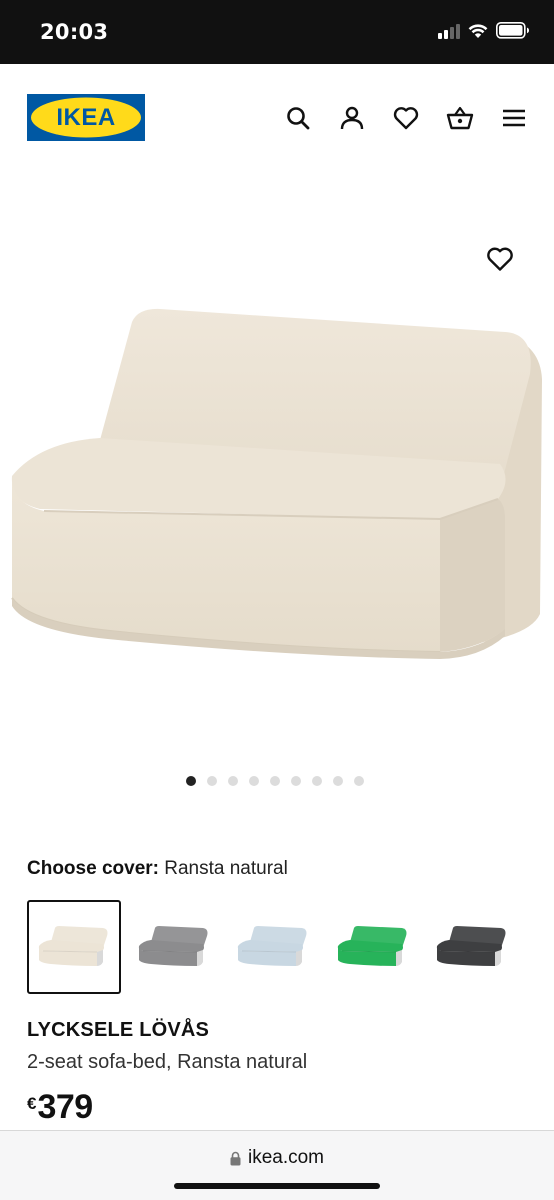  What do you see at coordinates (478, 30) in the screenshot?
I see `wifi-icon` at bounding box center [478, 30].